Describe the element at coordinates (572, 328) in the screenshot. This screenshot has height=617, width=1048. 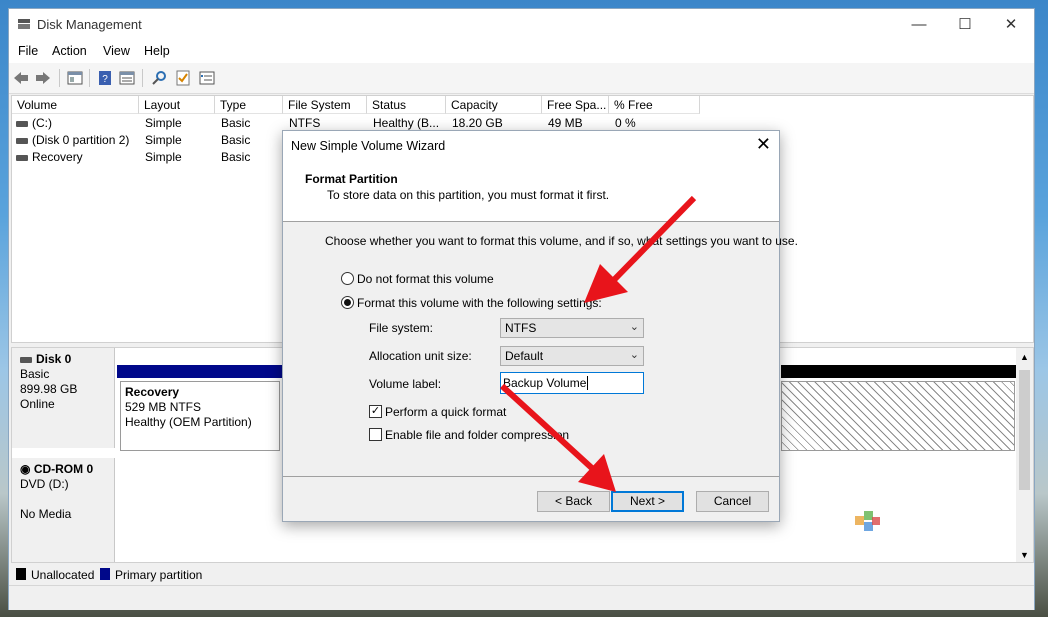
I see `file-system-select: NTFS ⌄` at that location.